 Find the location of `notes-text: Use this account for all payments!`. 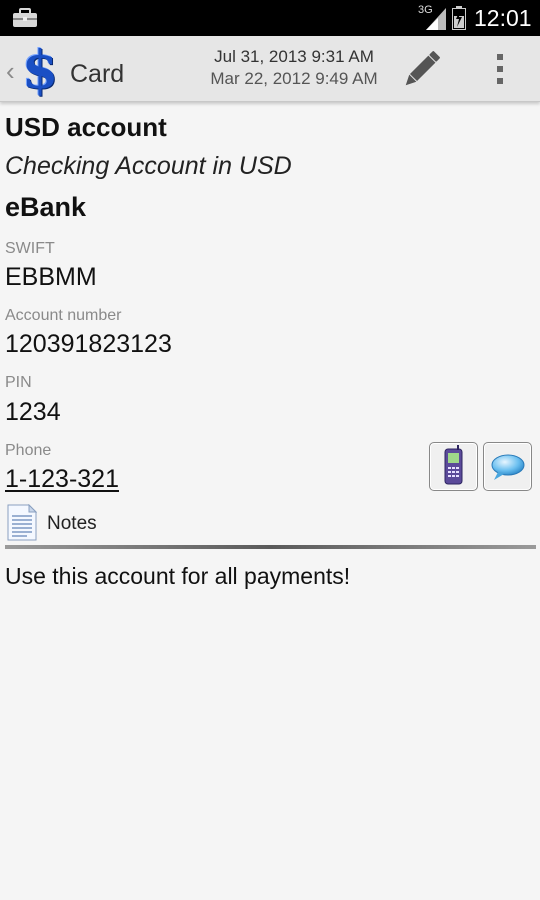

notes-text: Use this account for all payments! is located at coordinates (178, 576).